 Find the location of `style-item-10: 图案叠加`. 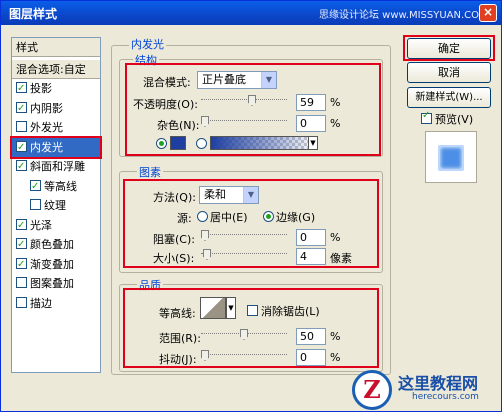

style-item-10: 图案叠加 is located at coordinates (56, 283).